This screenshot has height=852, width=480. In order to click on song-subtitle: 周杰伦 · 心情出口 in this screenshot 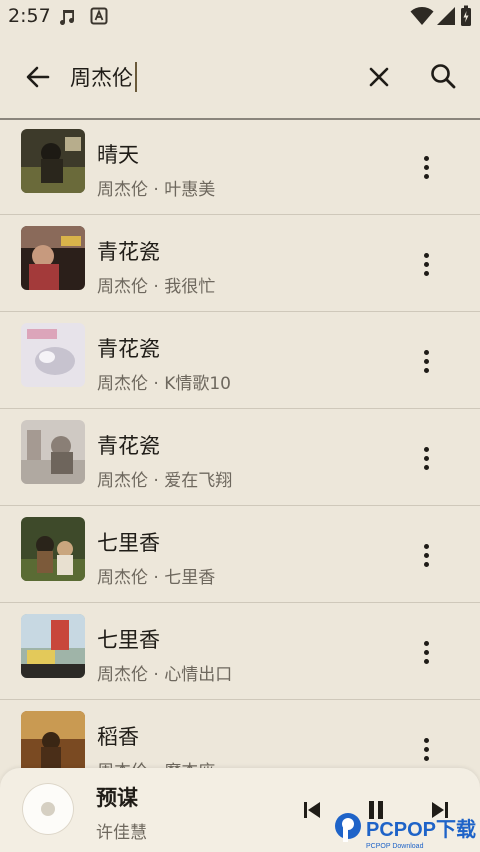, I will do `click(165, 675)`.